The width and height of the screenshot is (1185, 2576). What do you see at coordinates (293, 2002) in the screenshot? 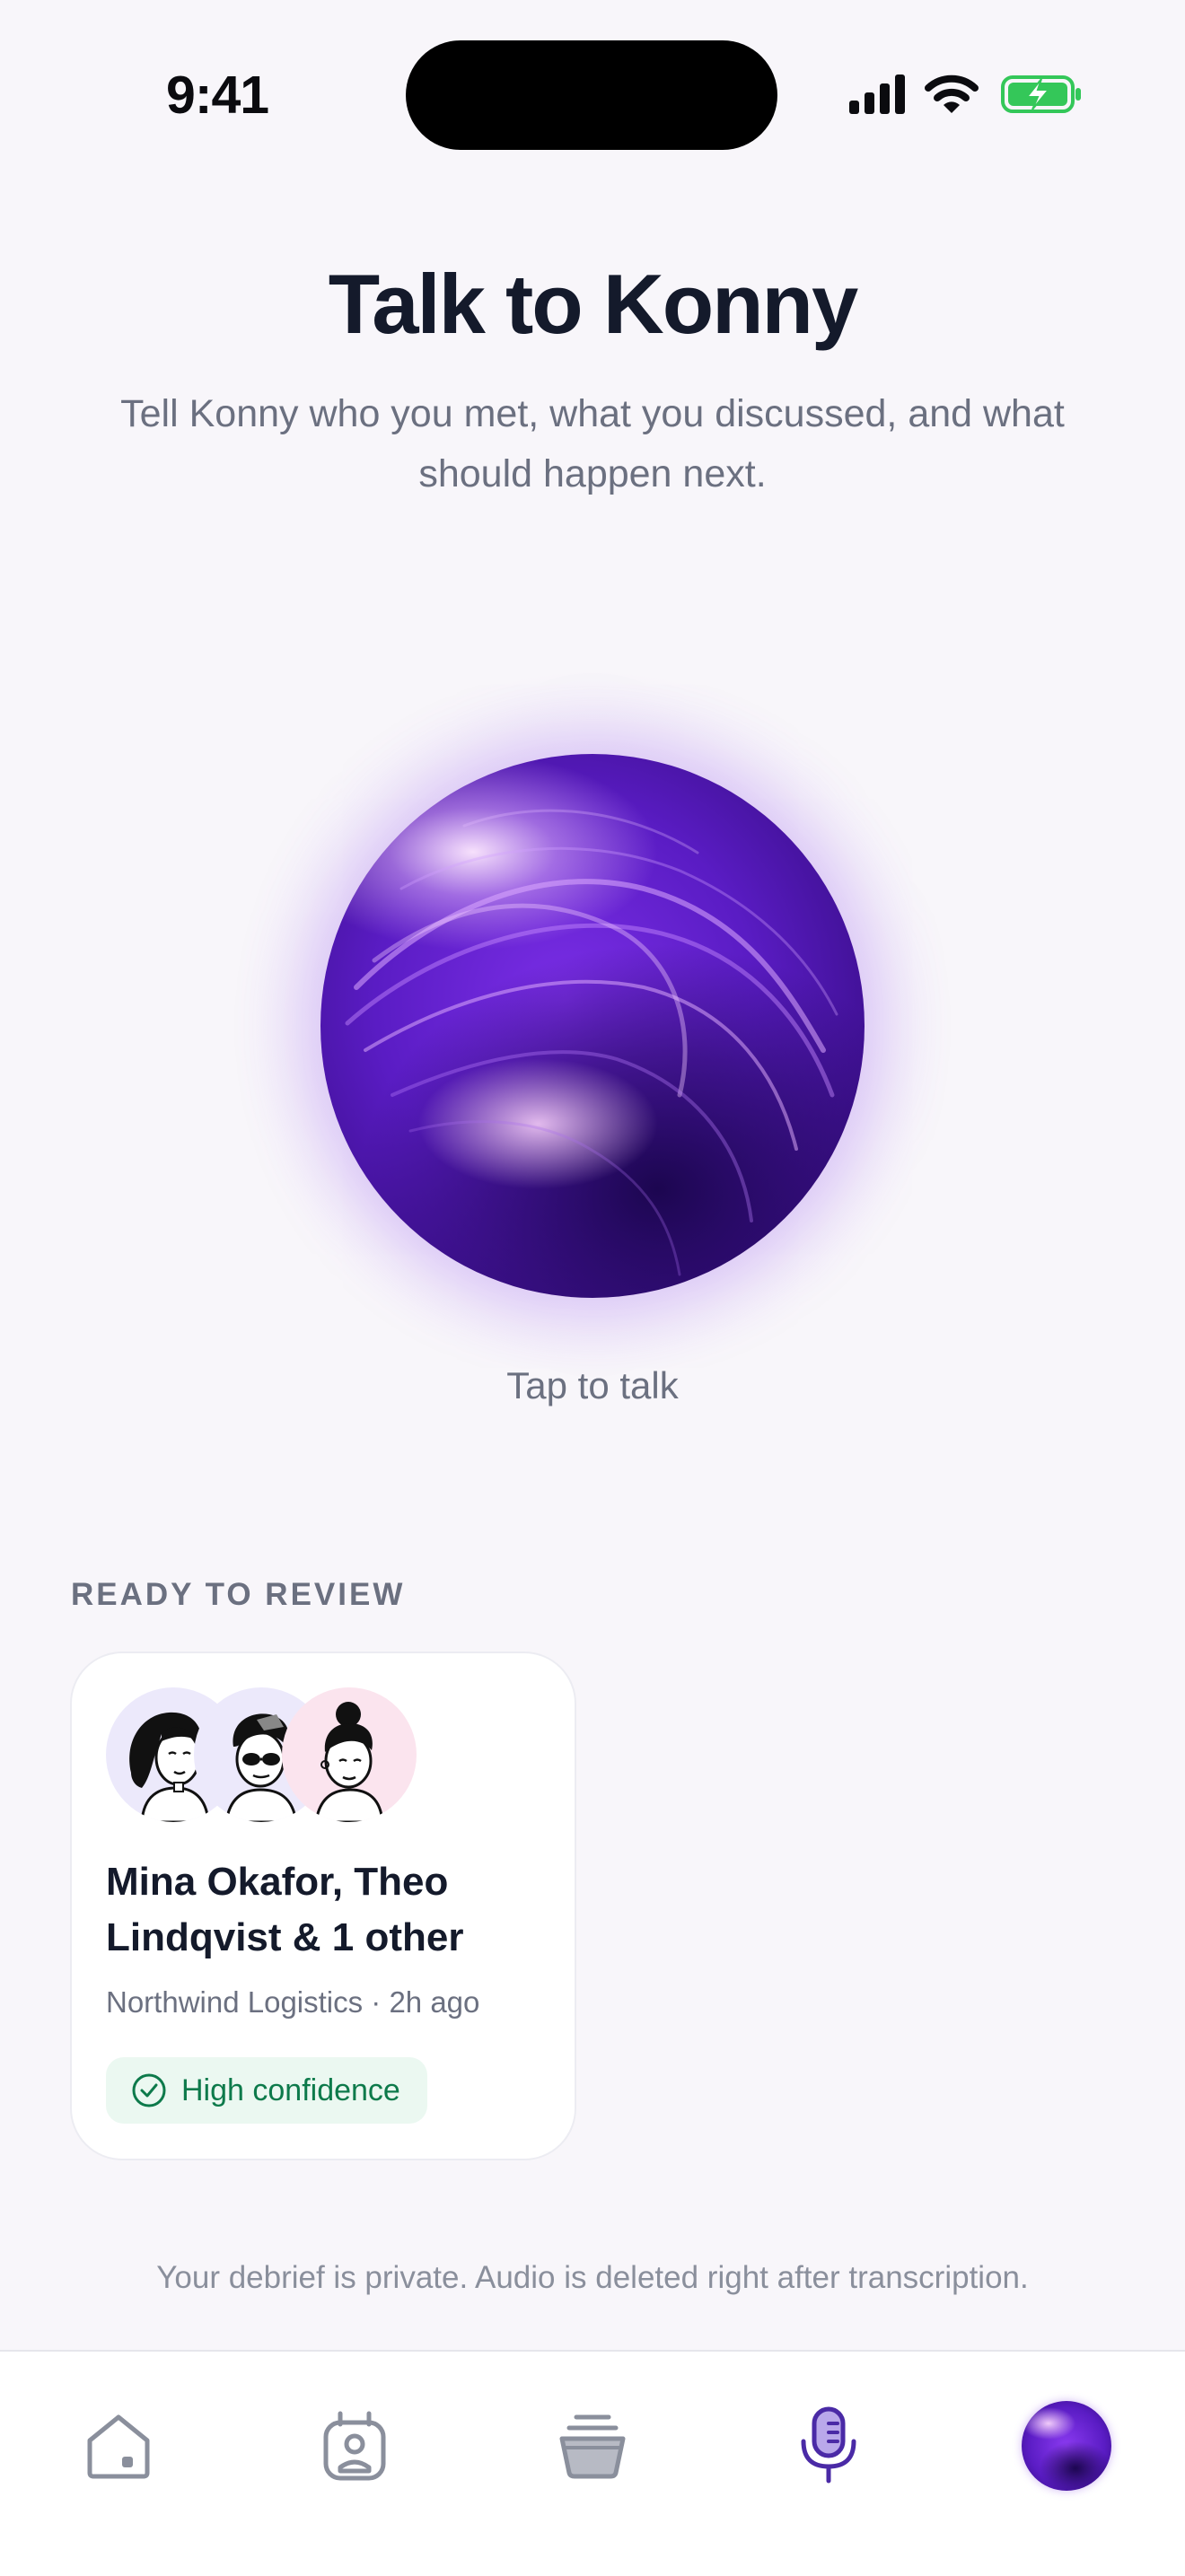
I see `card-meta: Northwind Logistics · 2h ago` at bounding box center [293, 2002].